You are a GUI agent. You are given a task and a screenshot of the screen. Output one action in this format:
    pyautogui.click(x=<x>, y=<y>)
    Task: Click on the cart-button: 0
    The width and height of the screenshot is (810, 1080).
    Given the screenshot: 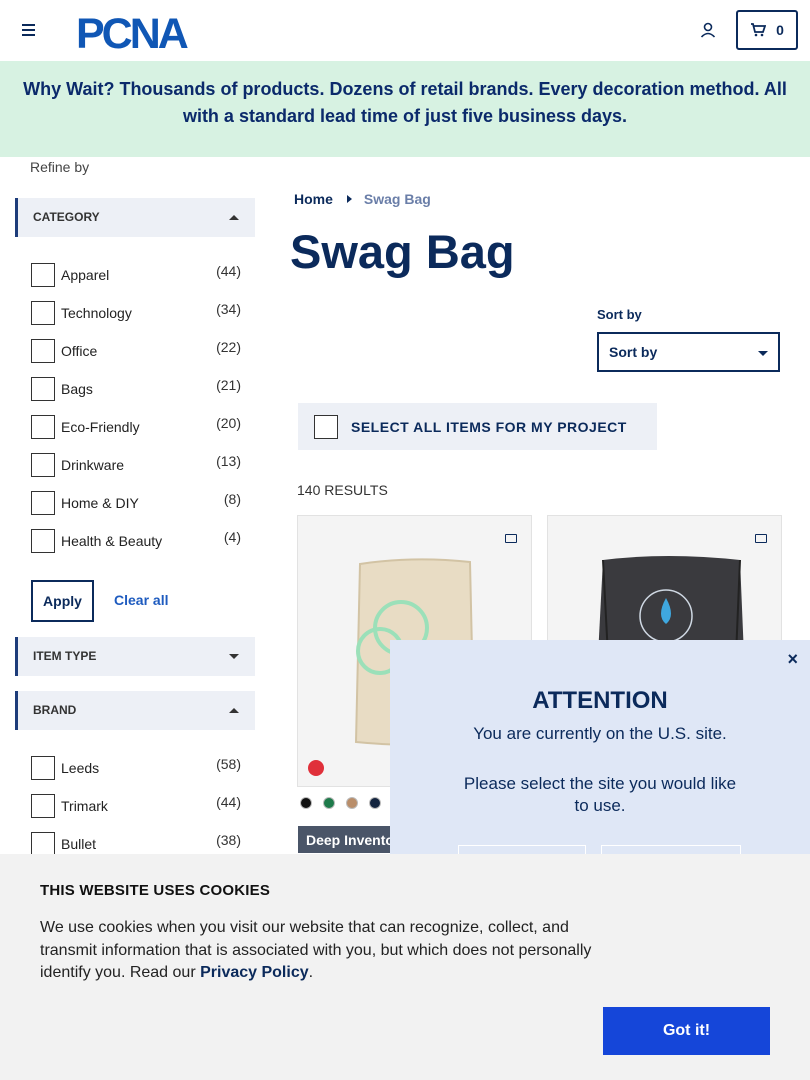 What is the action you would take?
    pyautogui.click(x=767, y=30)
    